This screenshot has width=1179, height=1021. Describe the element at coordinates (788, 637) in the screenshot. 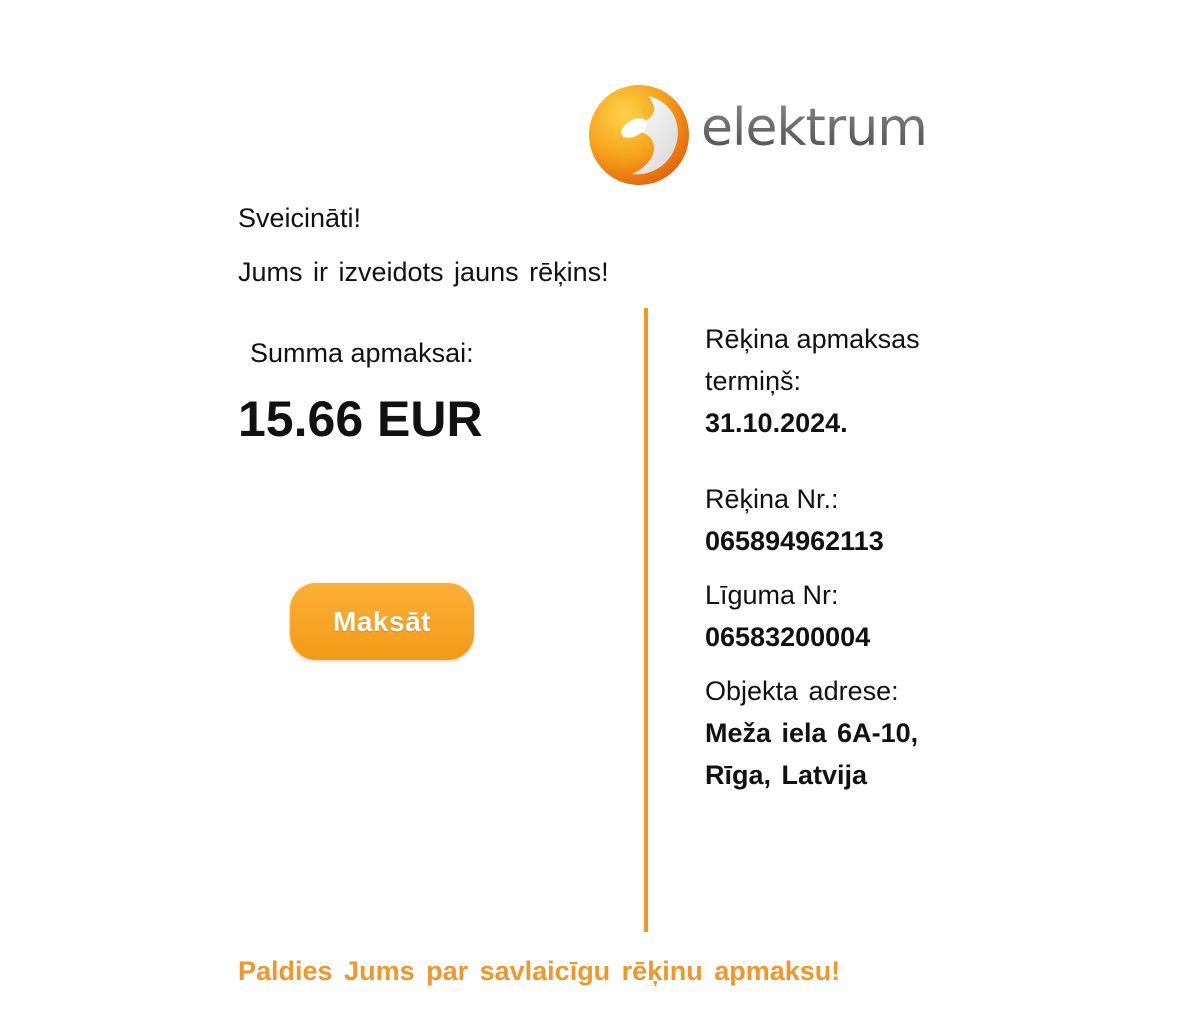

I see `contract-number-value: 06583200004` at that location.